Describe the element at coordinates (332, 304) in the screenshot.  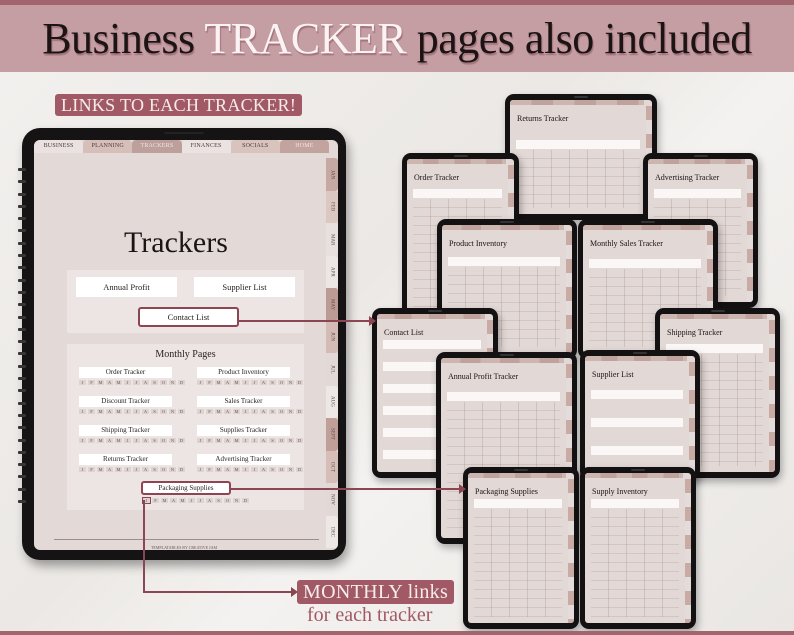
I see `side-tab-may: MAY` at that location.